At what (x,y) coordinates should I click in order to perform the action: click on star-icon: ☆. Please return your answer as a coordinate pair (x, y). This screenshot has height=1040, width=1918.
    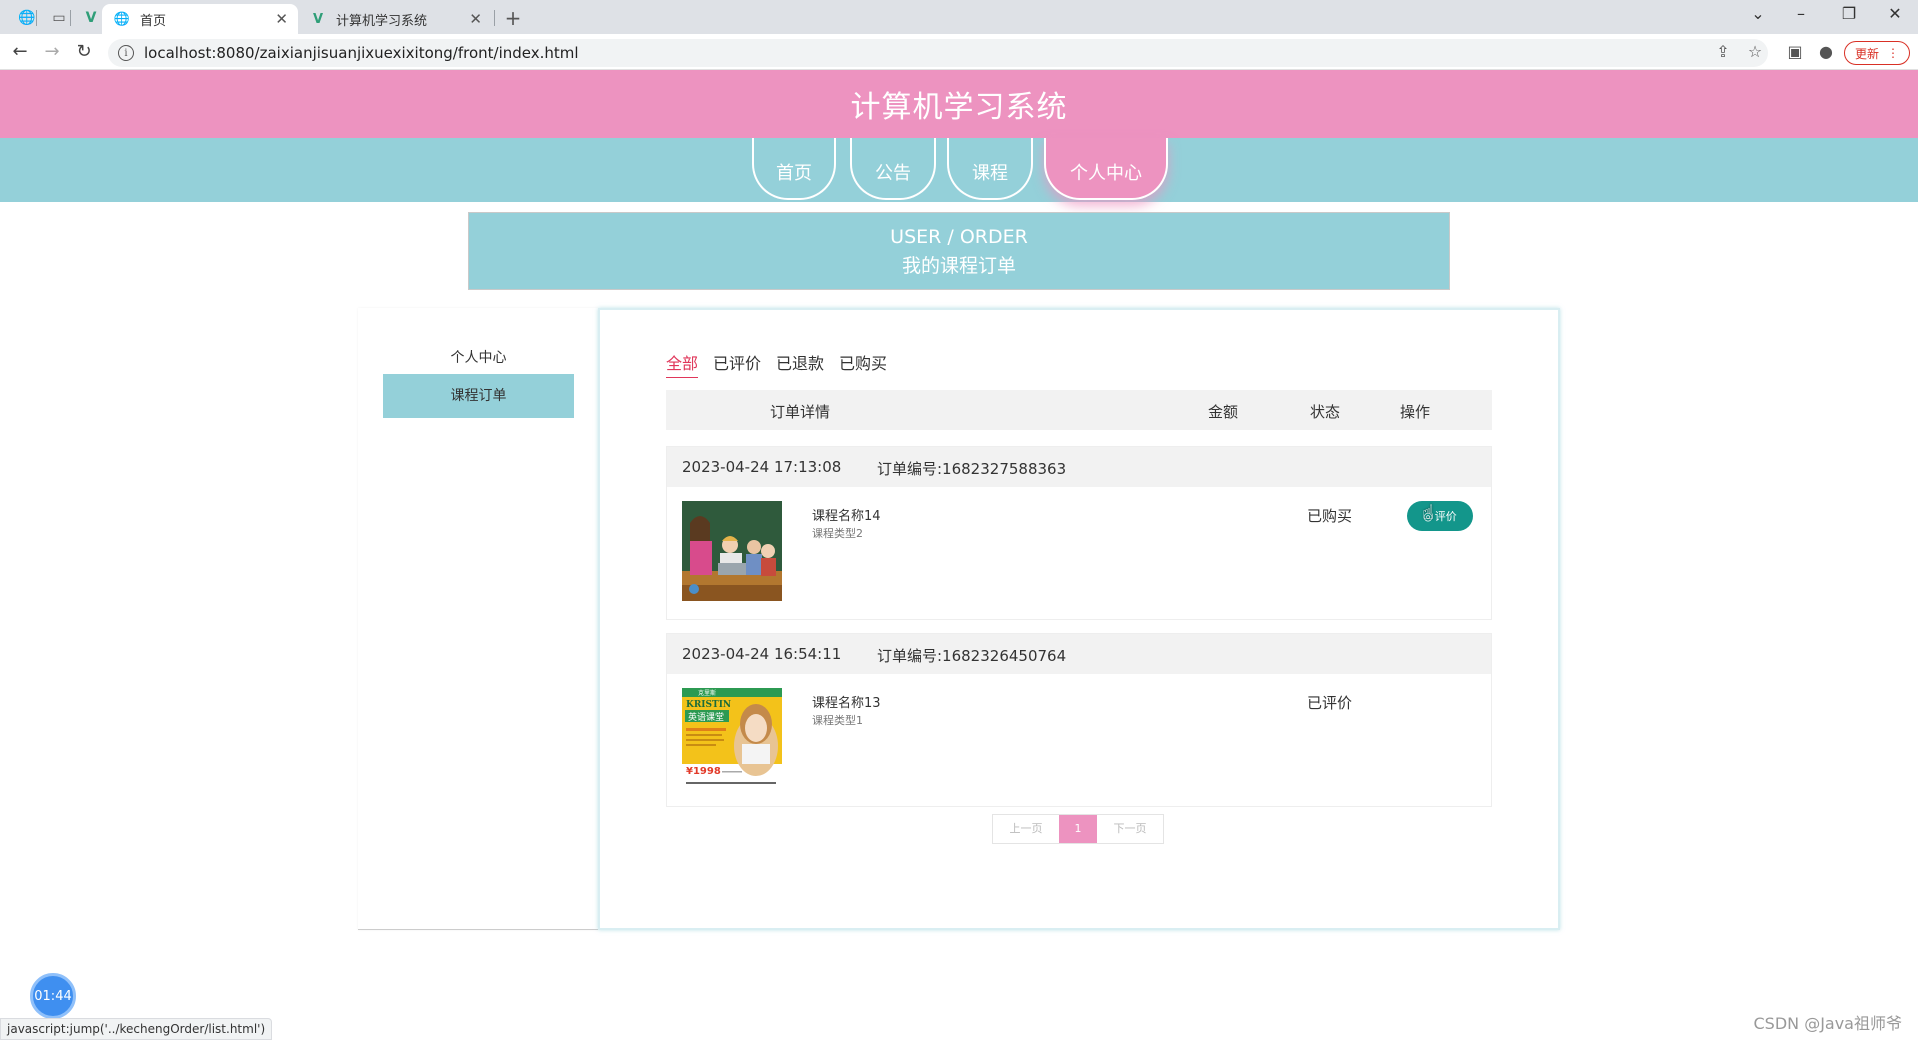
    Looking at the image, I should click on (1755, 51).